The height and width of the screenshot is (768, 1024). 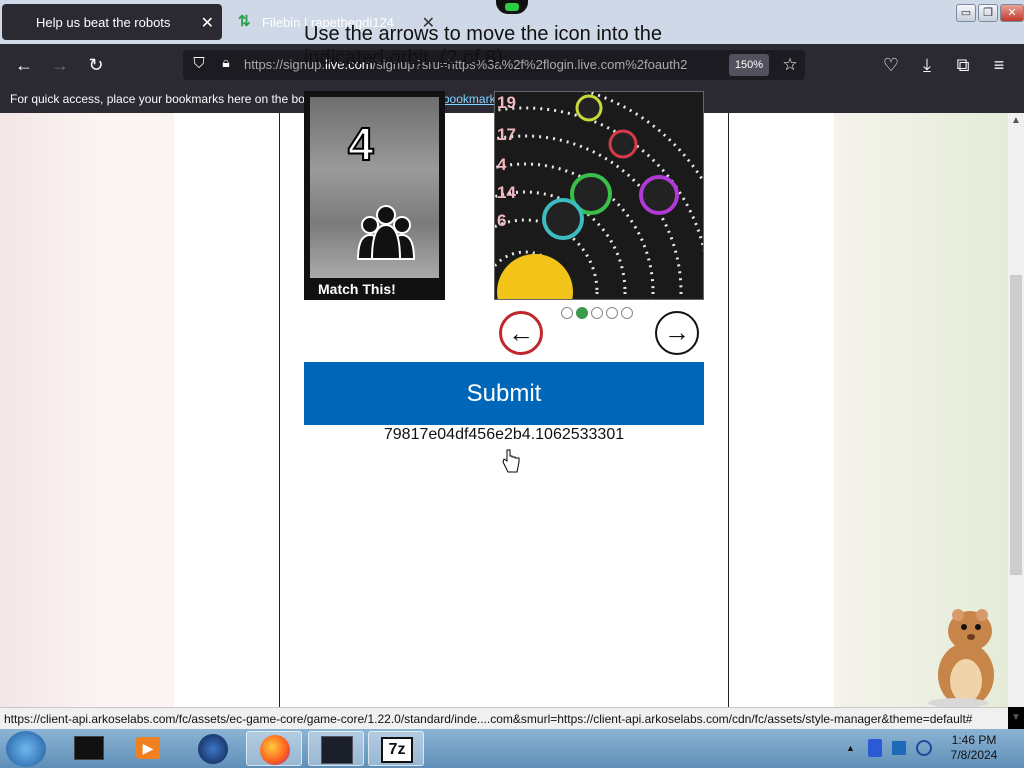 I want to click on hand-cursor-icon, so click(x=511, y=461).